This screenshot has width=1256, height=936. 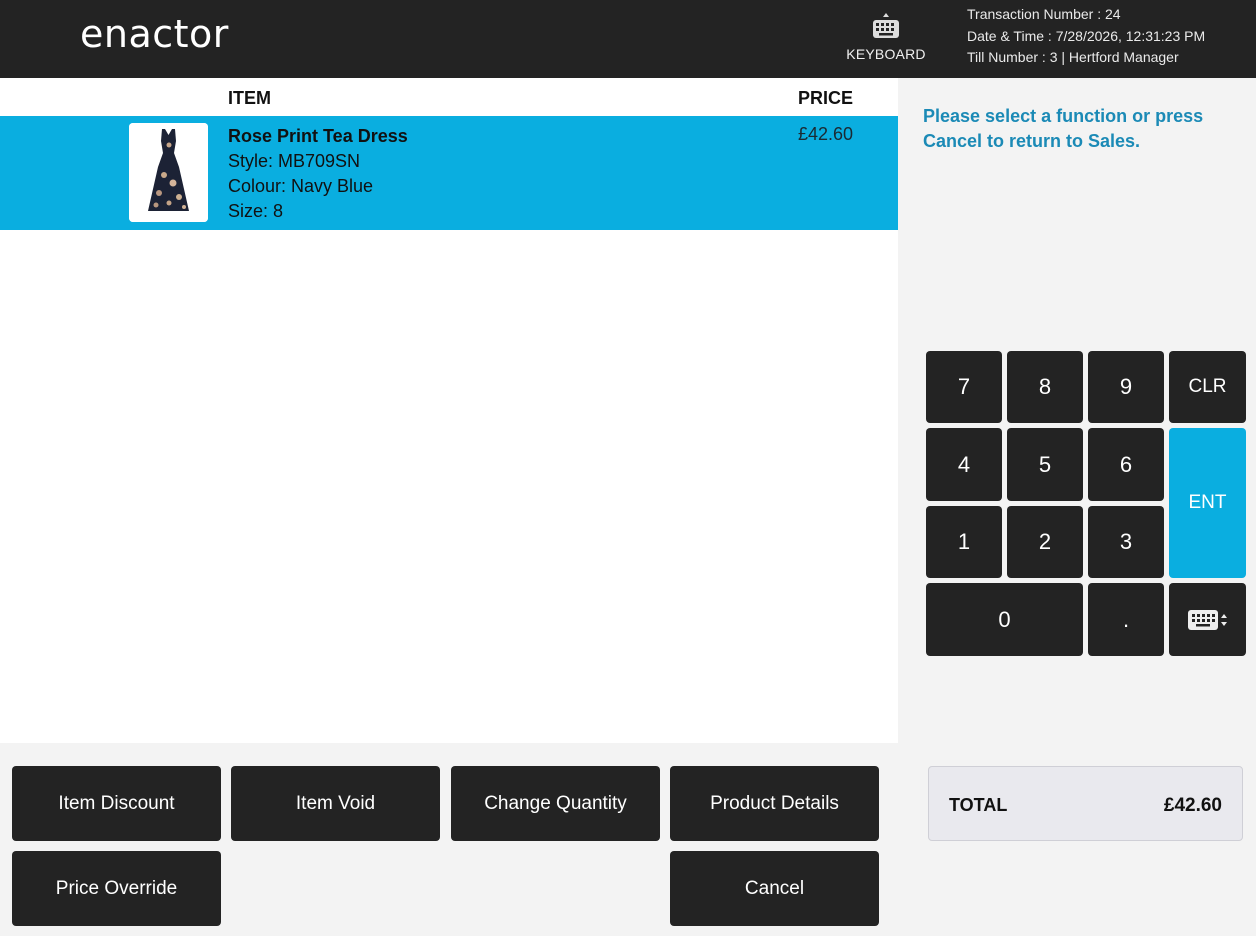 What do you see at coordinates (1126, 619) in the screenshot?
I see `key-decimal: .` at bounding box center [1126, 619].